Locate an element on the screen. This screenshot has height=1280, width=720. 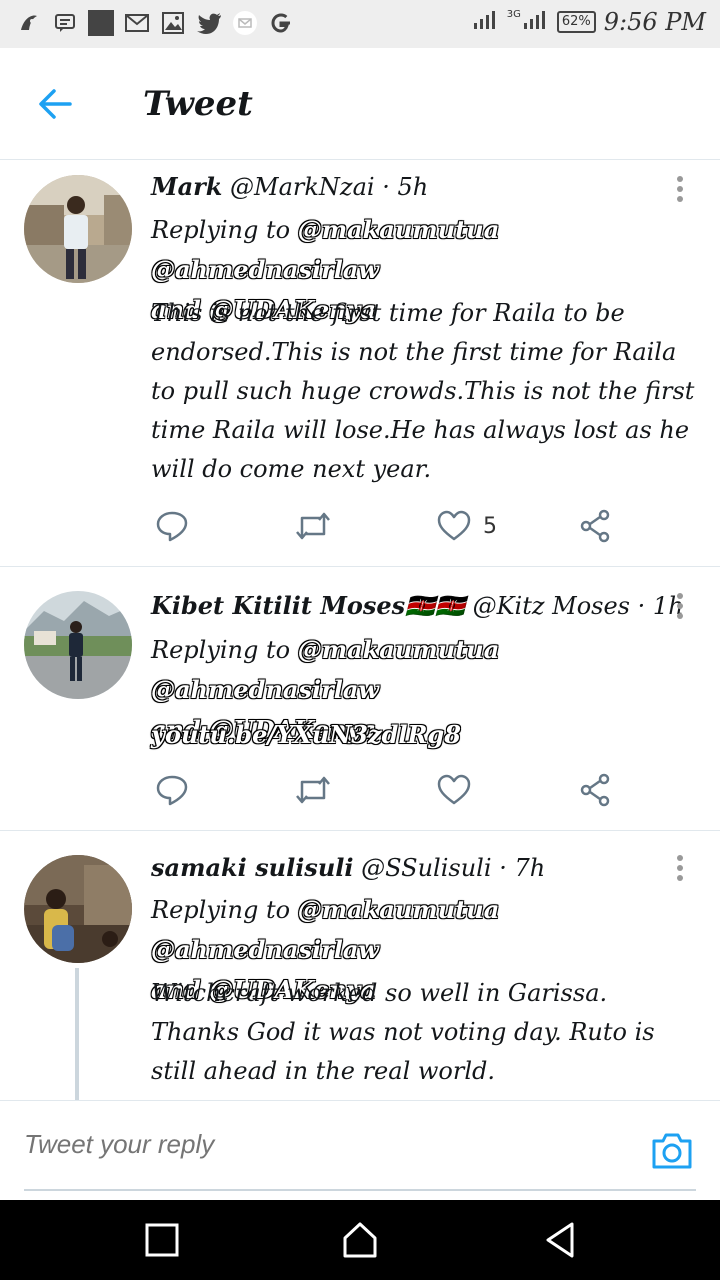
mail-icon is located at coordinates (245, 23).